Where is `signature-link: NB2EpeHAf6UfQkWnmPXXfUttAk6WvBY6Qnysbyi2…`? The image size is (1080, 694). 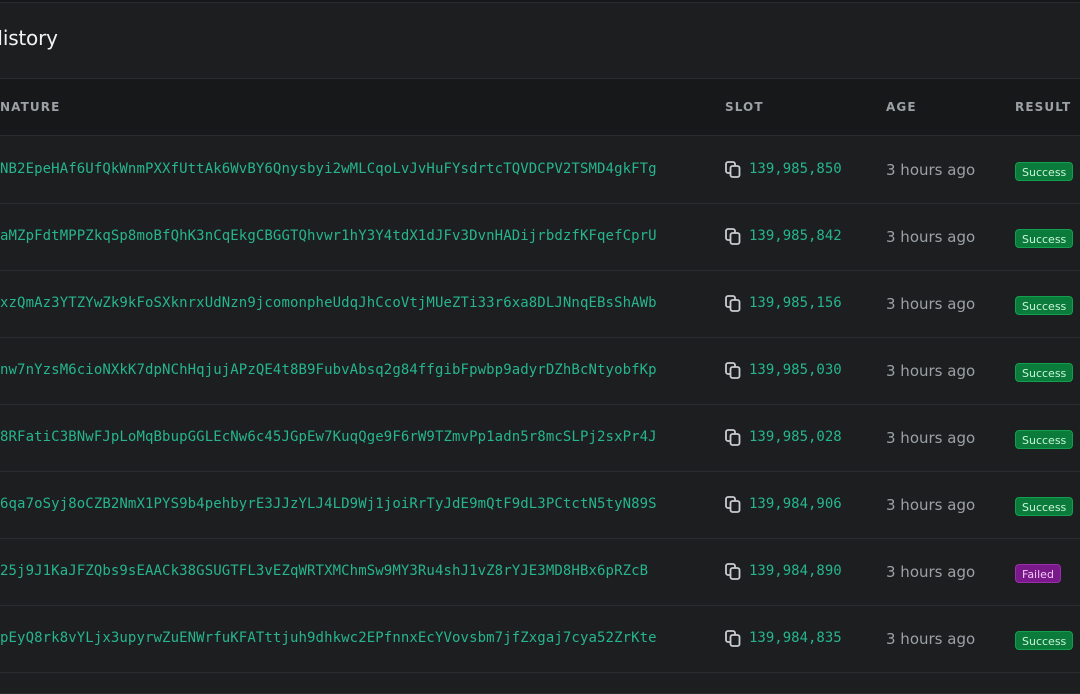
signature-link: NB2EpeHAf6UfQkWnmPXXfUttAk6WvBY6Qnysbyi2… is located at coordinates (328, 169).